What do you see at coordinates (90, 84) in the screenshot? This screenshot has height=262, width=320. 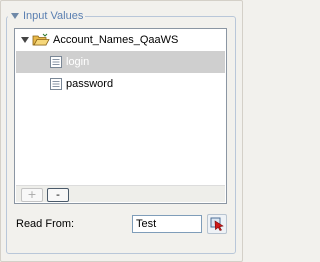 I see `tree-item-label: password` at bounding box center [90, 84].